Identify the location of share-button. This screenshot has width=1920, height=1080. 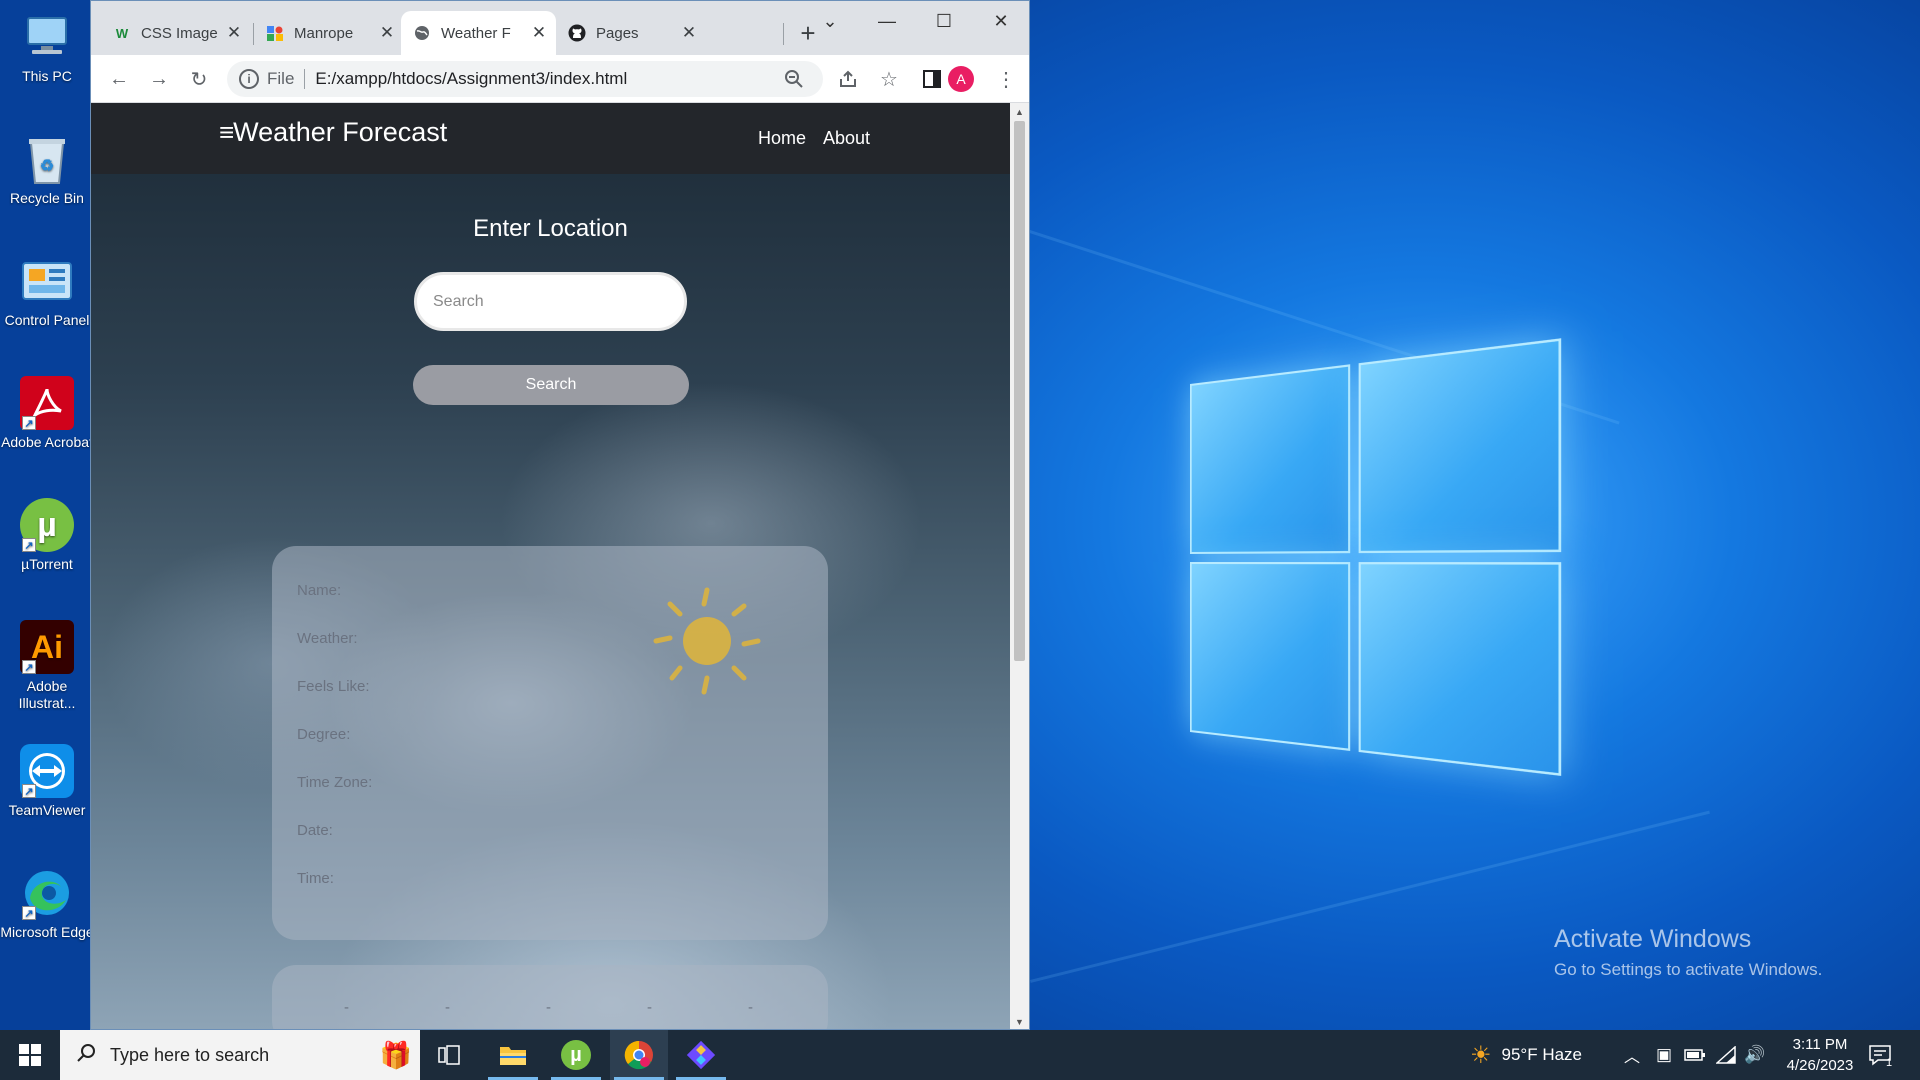
(848, 79).